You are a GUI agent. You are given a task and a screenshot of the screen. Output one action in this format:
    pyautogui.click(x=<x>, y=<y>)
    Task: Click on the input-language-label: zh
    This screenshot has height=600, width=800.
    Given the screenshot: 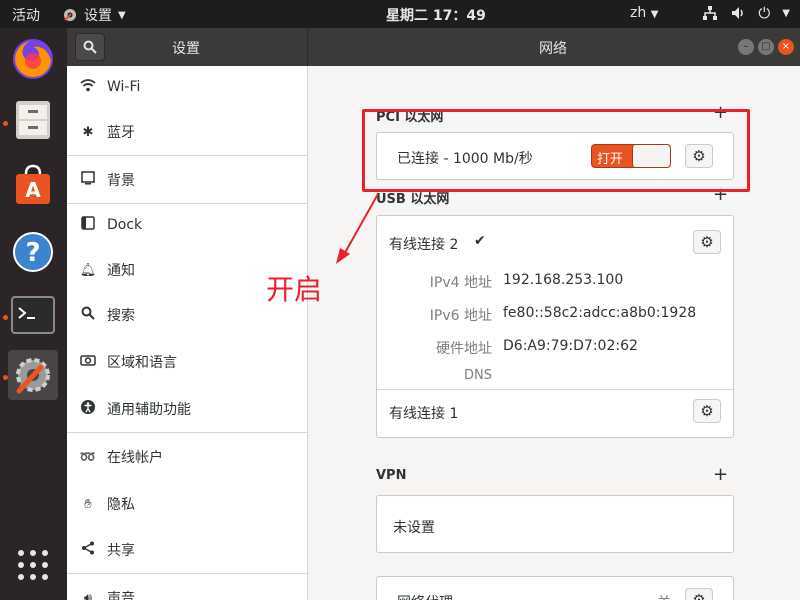 What is the action you would take?
    pyautogui.click(x=638, y=13)
    